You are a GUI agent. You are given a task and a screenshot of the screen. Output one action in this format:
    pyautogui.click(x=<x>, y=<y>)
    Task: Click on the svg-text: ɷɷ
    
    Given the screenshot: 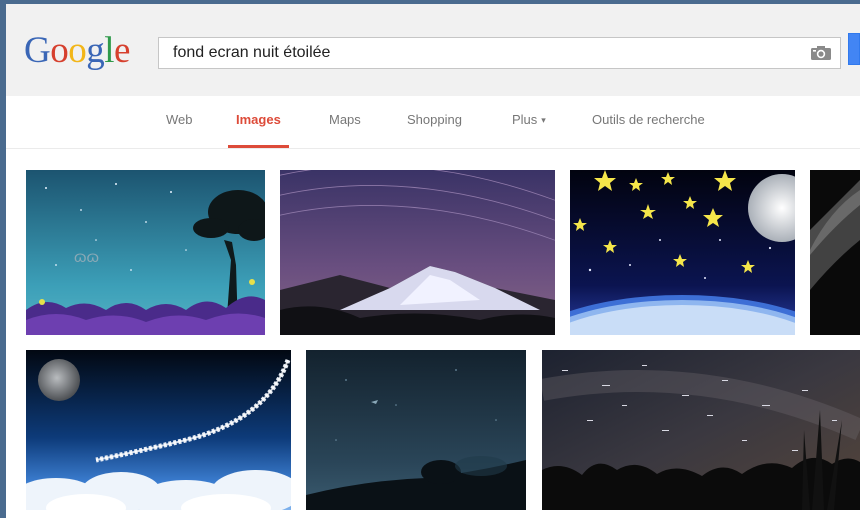 What is the action you would take?
    pyautogui.click(x=86, y=257)
    